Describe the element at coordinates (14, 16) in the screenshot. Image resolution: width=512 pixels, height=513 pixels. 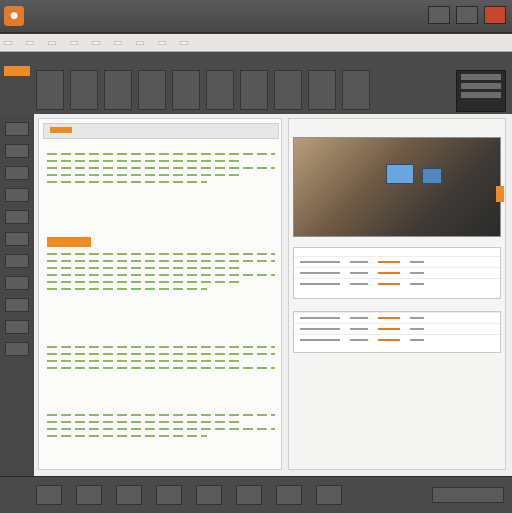
I see `app-icon: ●` at that location.